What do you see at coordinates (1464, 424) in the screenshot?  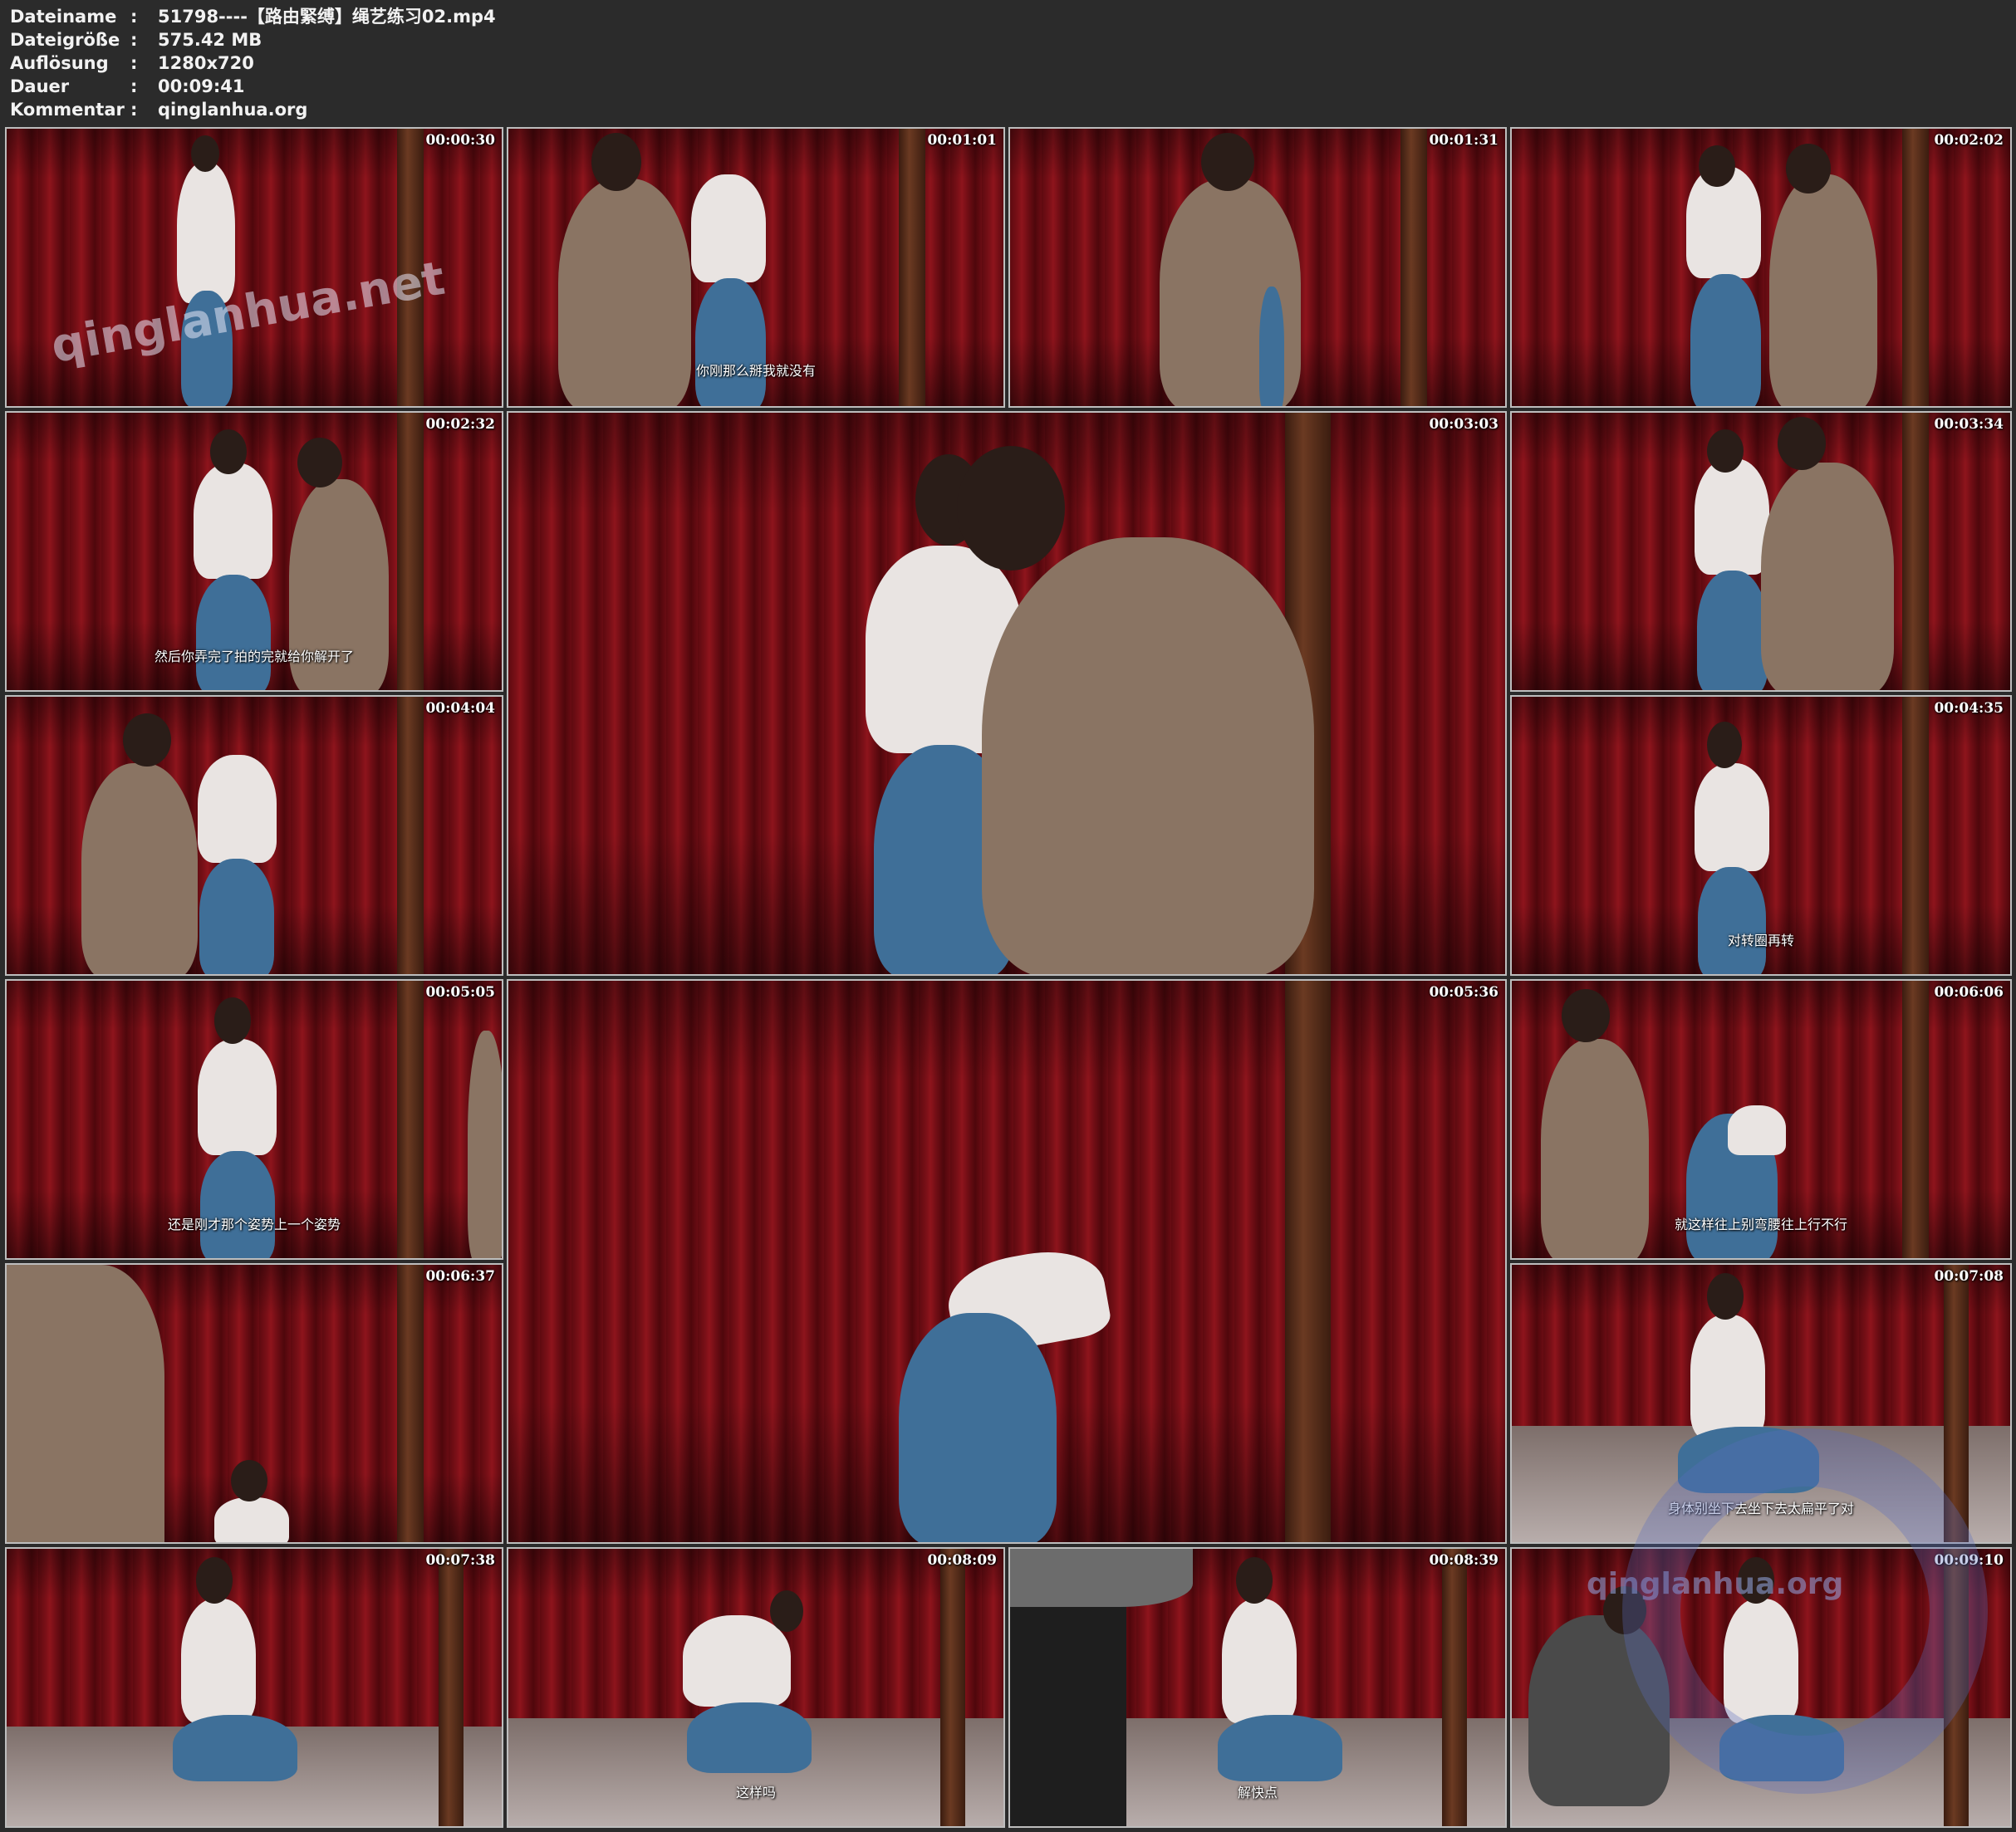 I see `timestamp: 00:03:03` at bounding box center [1464, 424].